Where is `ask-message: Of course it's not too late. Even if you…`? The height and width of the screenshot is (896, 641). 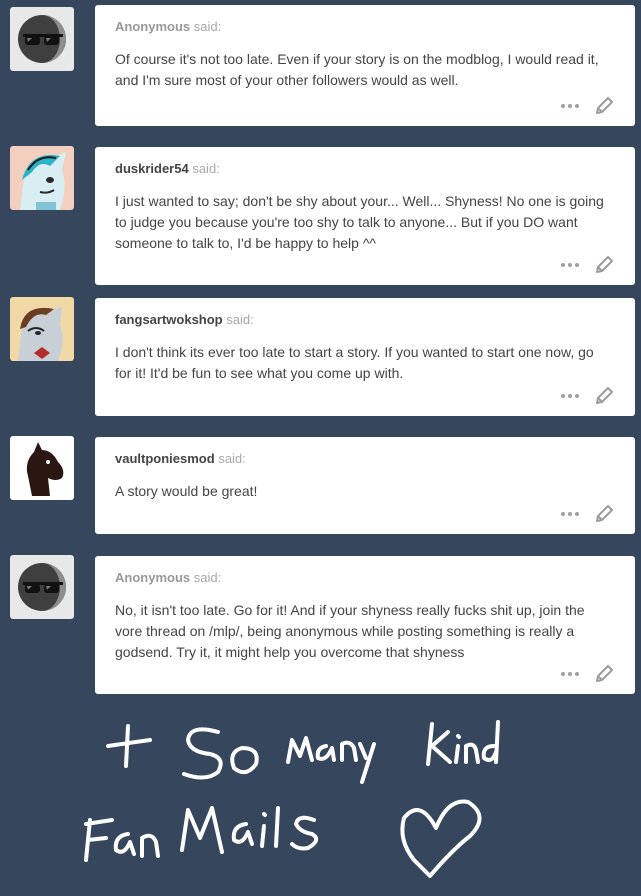 ask-message: Of course it's not too late. Even if you… is located at coordinates (357, 69).